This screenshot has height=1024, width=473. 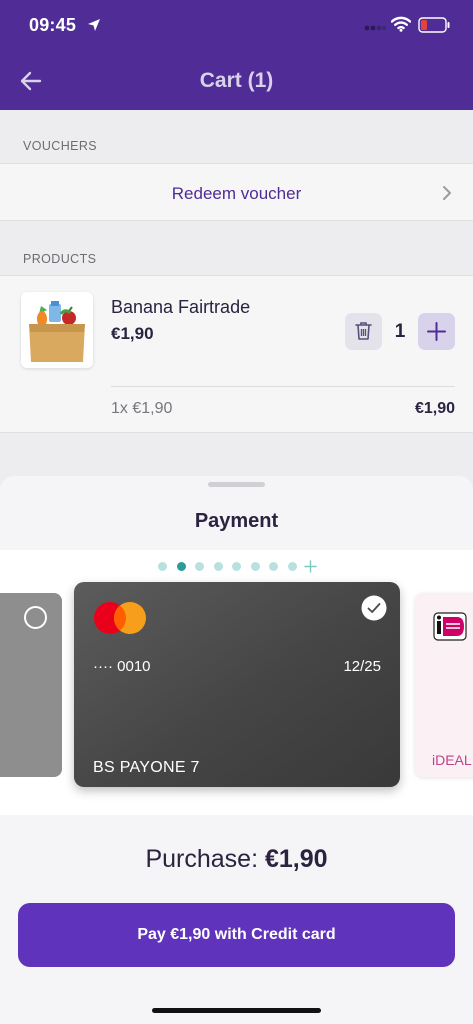 I want to click on add-card-plus-icon, so click(x=310, y=566).